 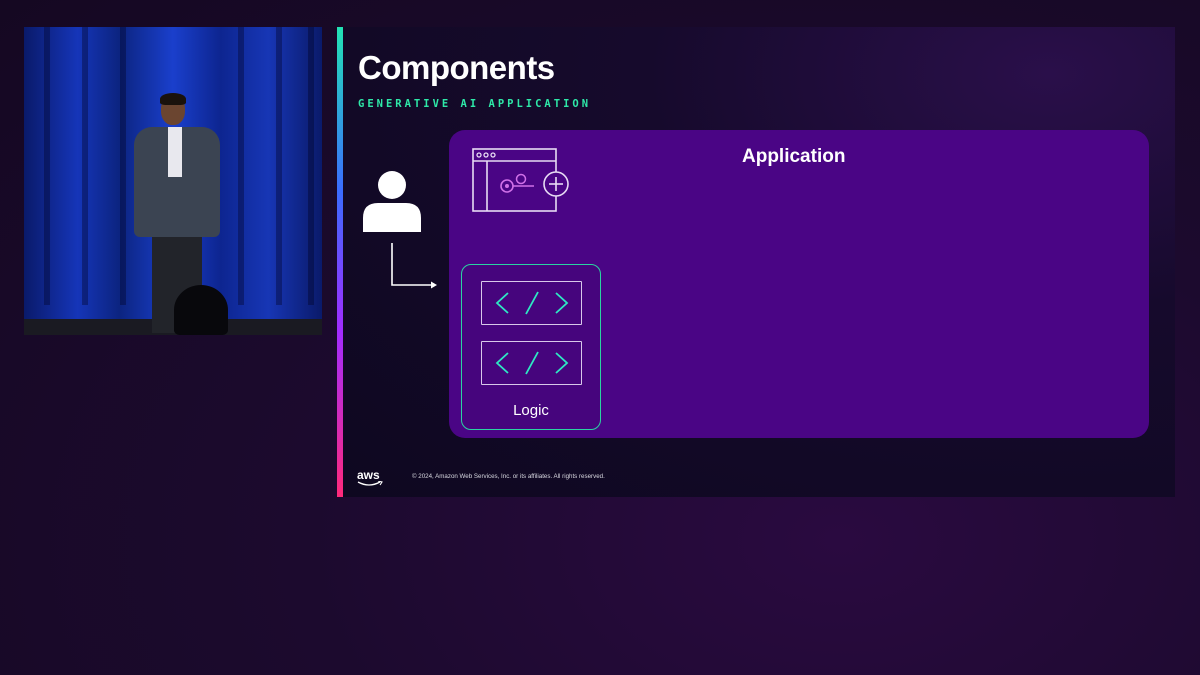 What do you see at coordinates (414, 266) in the screenshot?
I see `connector-arrow-icon` at bounding box center [414, 266].